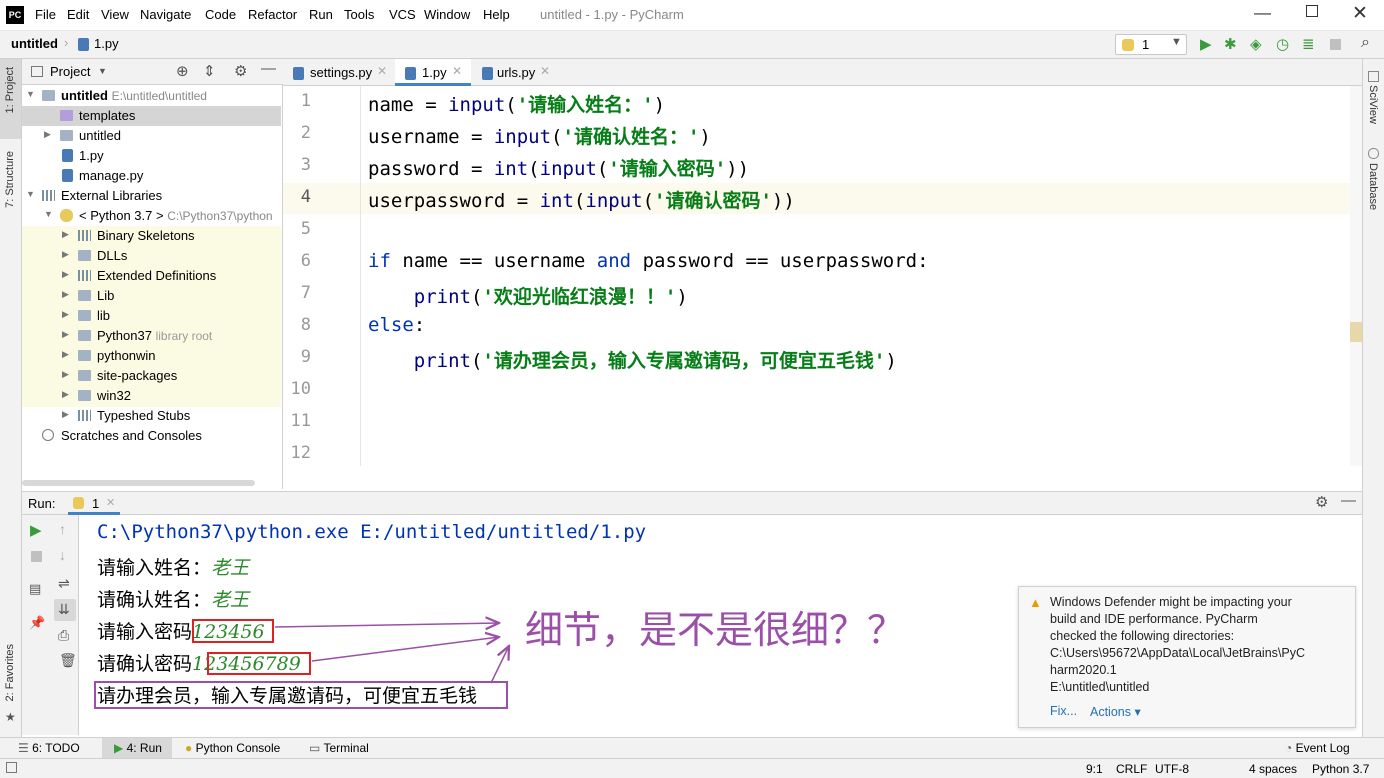  What do you see at coordinates (151, 336) in the screenshot?
I see `tree-item-python37-root: ▶ Python37 library root` at bounding box center [151, 336].